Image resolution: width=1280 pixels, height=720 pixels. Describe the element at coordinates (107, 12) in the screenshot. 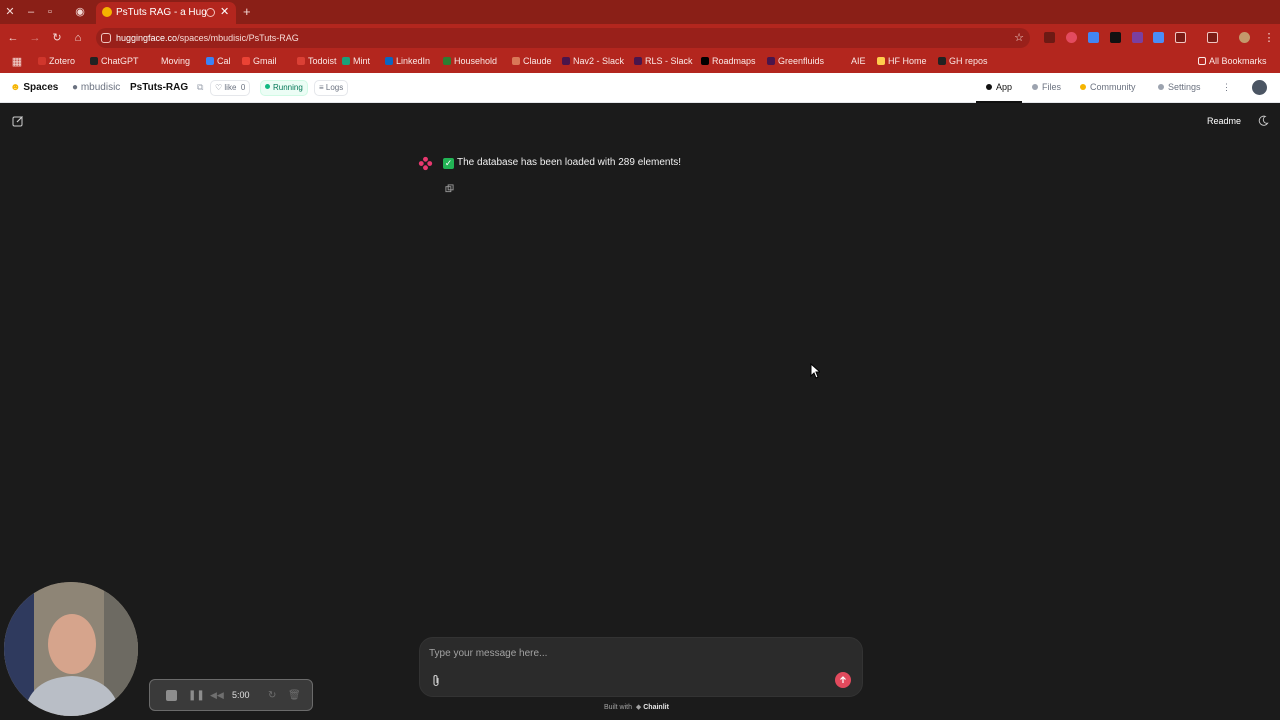

I see `huggingface-favicon-icon` at that location.